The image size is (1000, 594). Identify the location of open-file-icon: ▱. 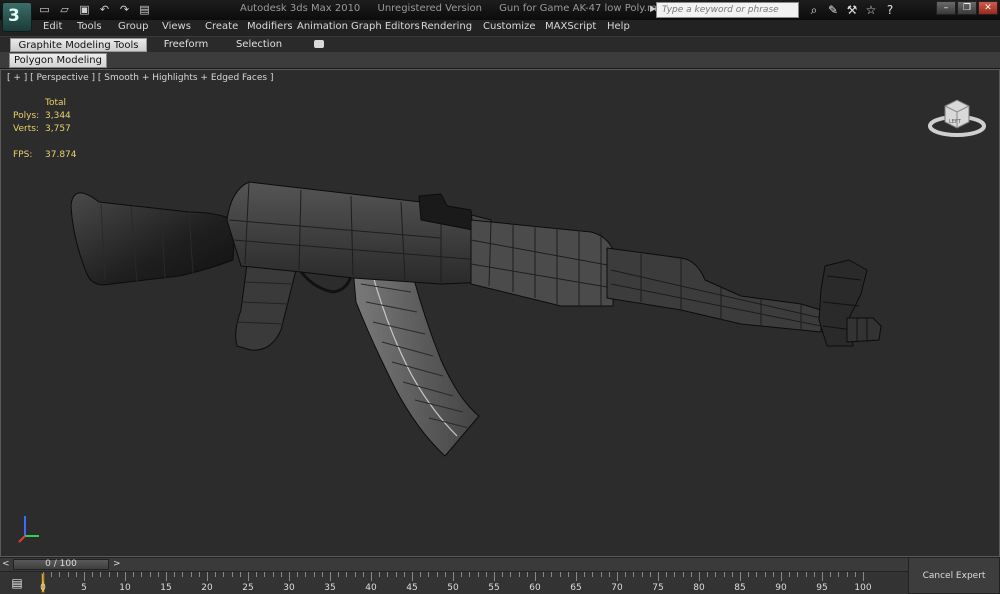
(64, 10).